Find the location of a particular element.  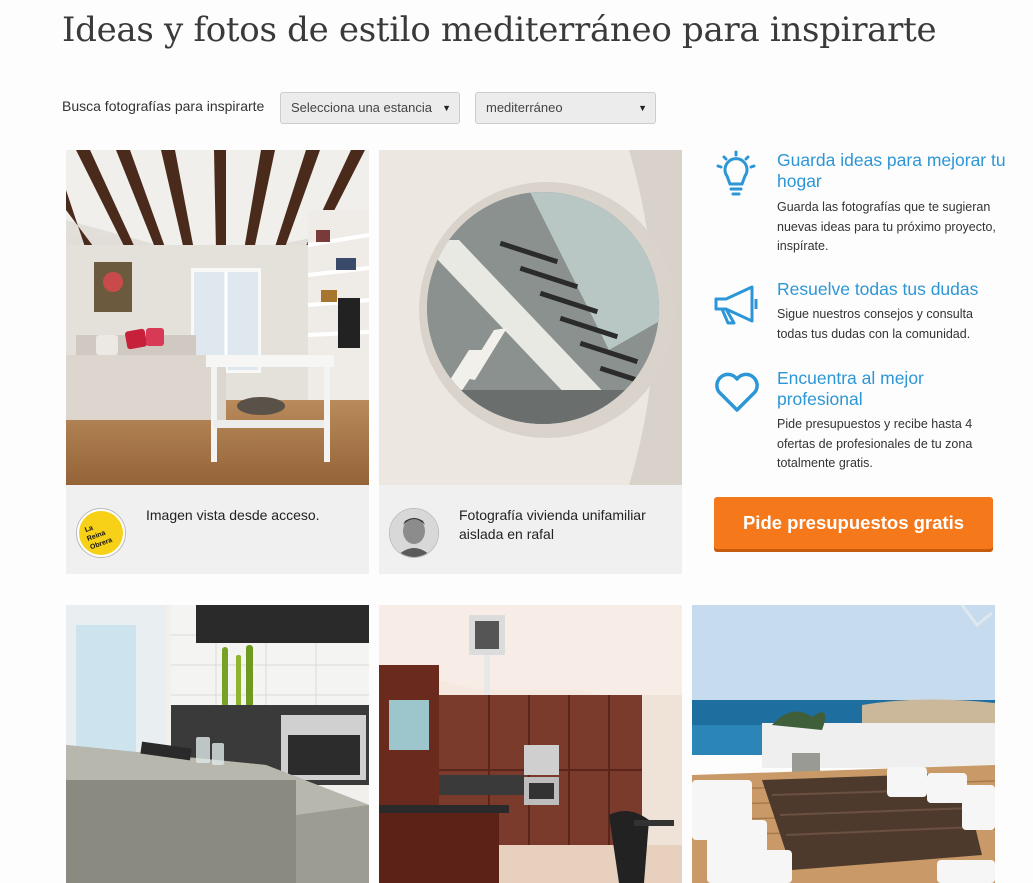

room-select-value: Selecciona una estancia is located at coordinates (361, 107).